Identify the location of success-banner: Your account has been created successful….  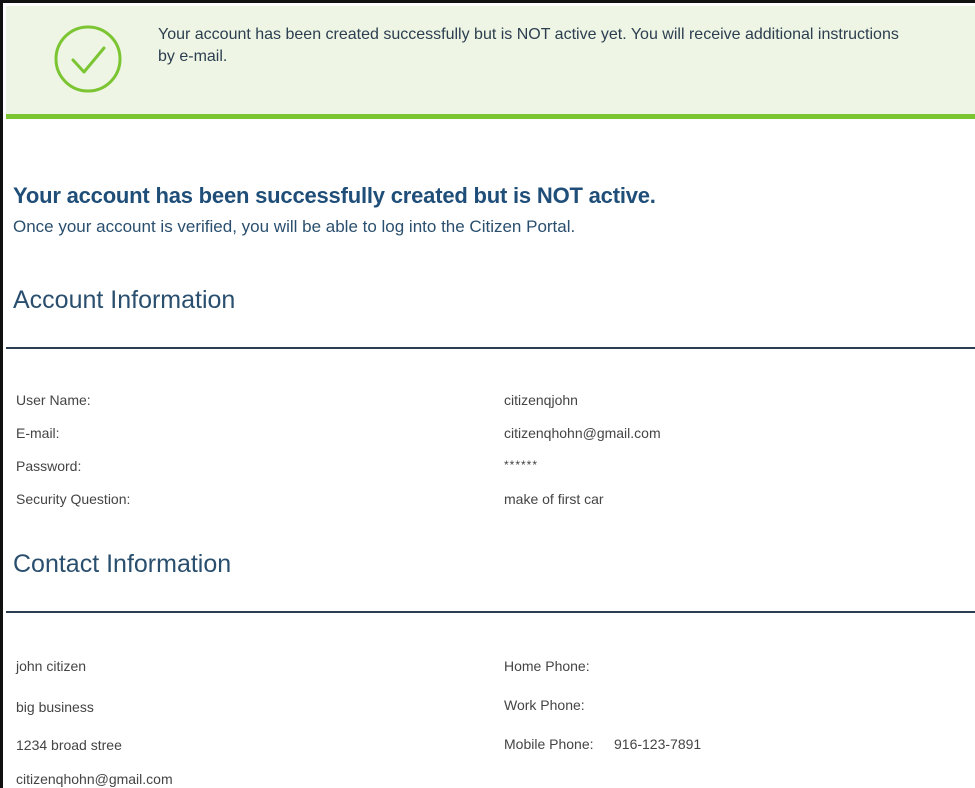
(490, 62).